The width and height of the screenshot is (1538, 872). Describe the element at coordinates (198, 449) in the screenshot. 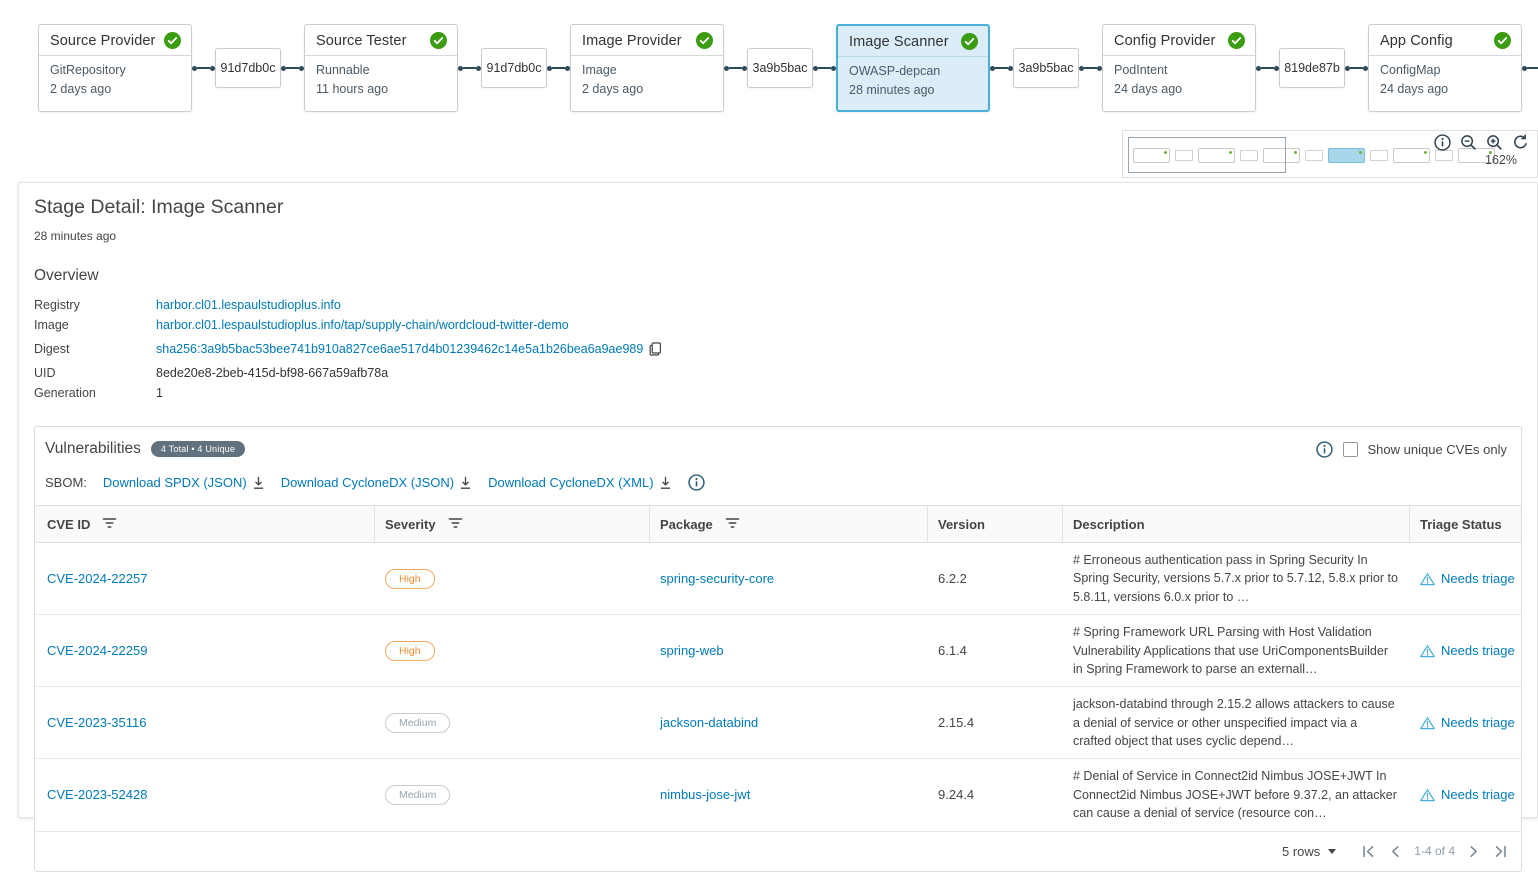

I see `vulnerabilities-count-badge: 4 Total • 4 Unique` at that location.